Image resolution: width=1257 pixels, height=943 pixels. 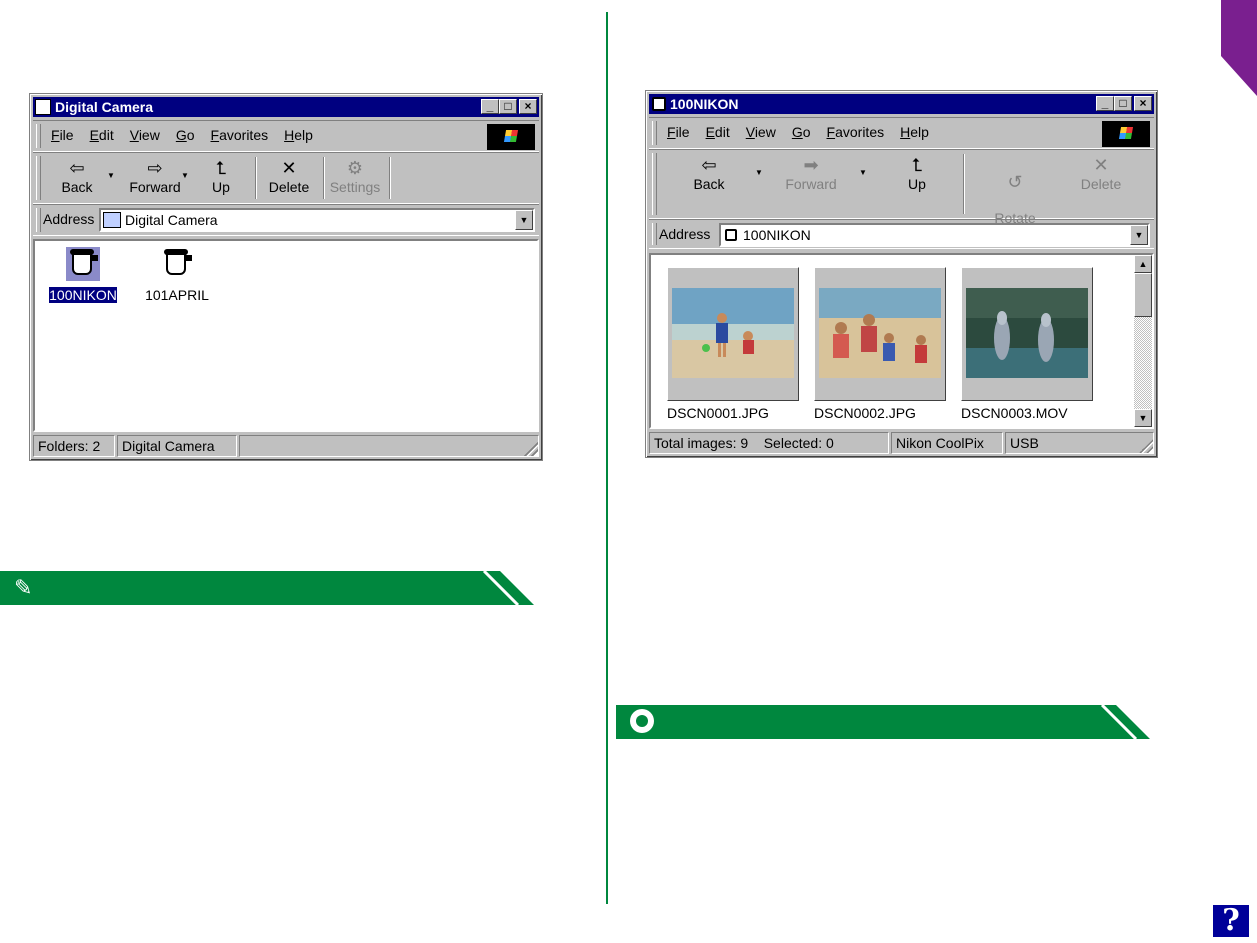 I want to click on address-input: Digital Camera ▼, so click(x=317, y=220).